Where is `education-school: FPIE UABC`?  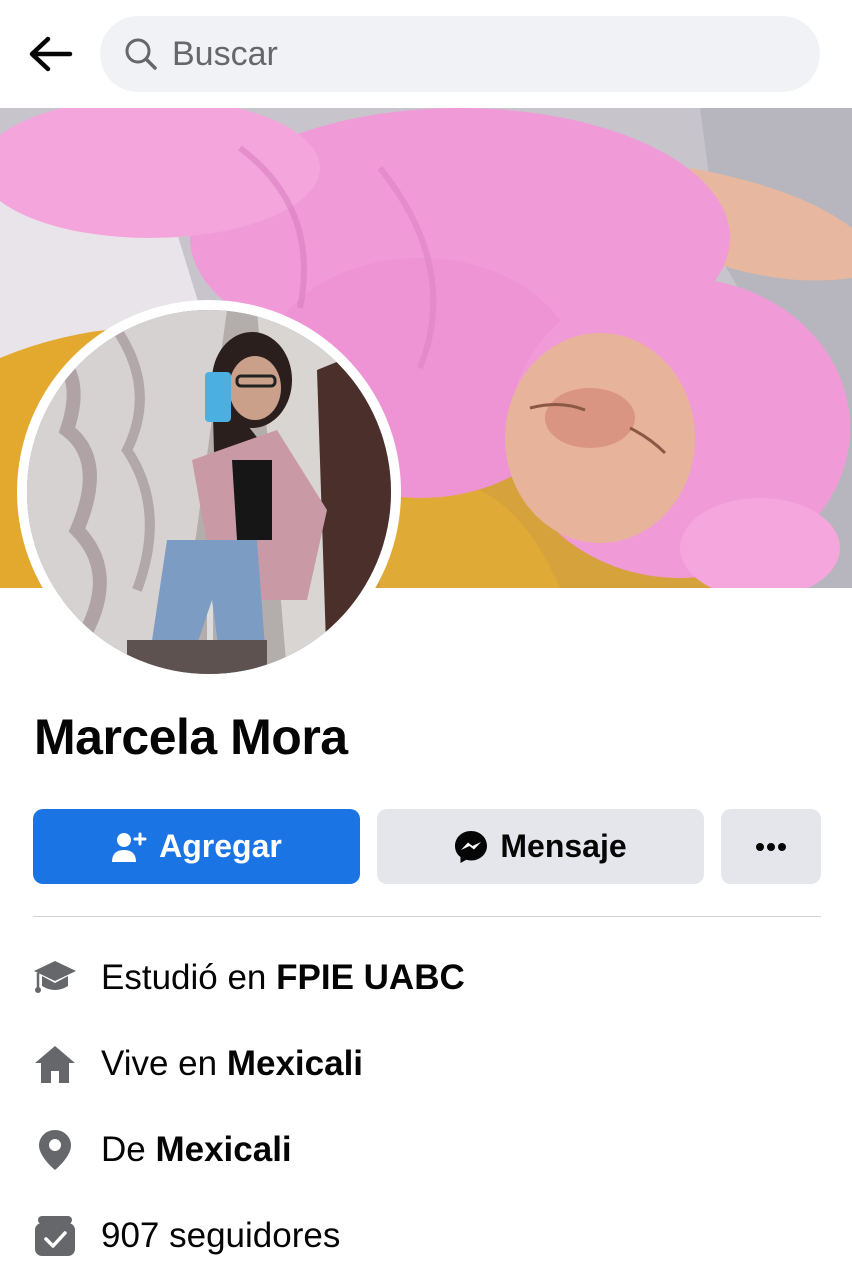 education-school: FPIE UABC is located at coordinates (370, 977).